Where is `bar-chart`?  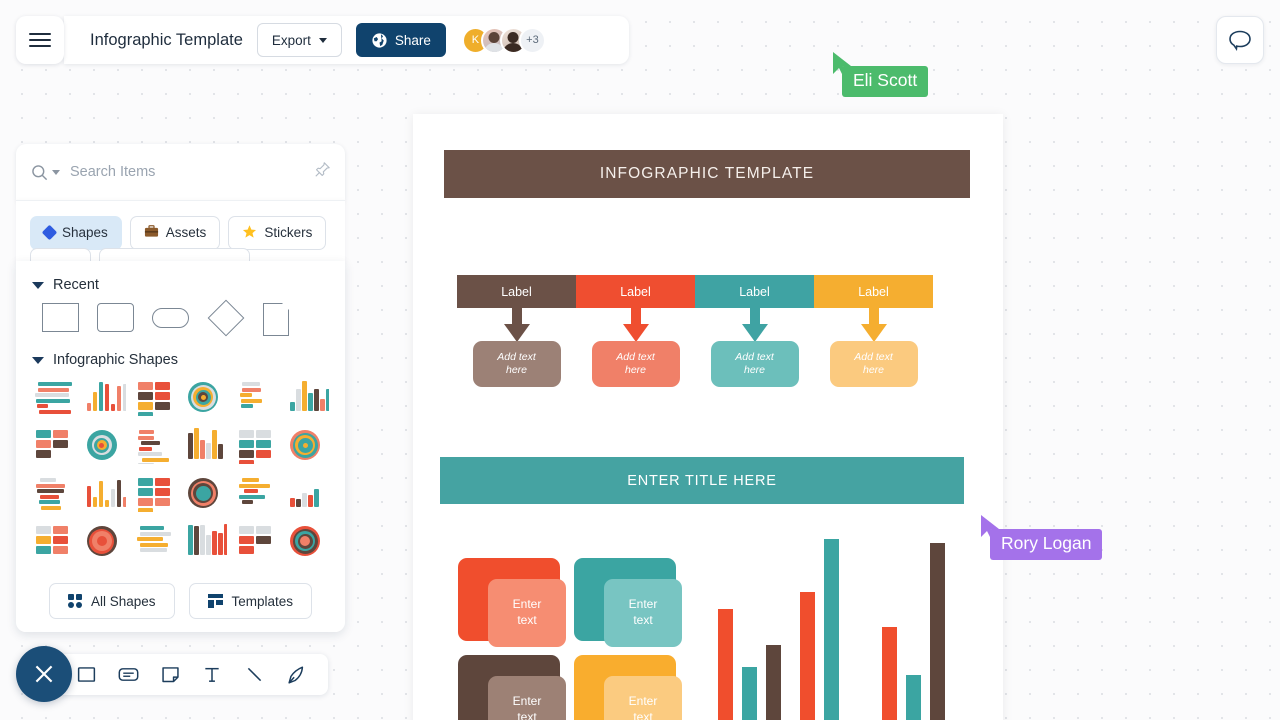 bar-chart is located at coordinates (837, 629).